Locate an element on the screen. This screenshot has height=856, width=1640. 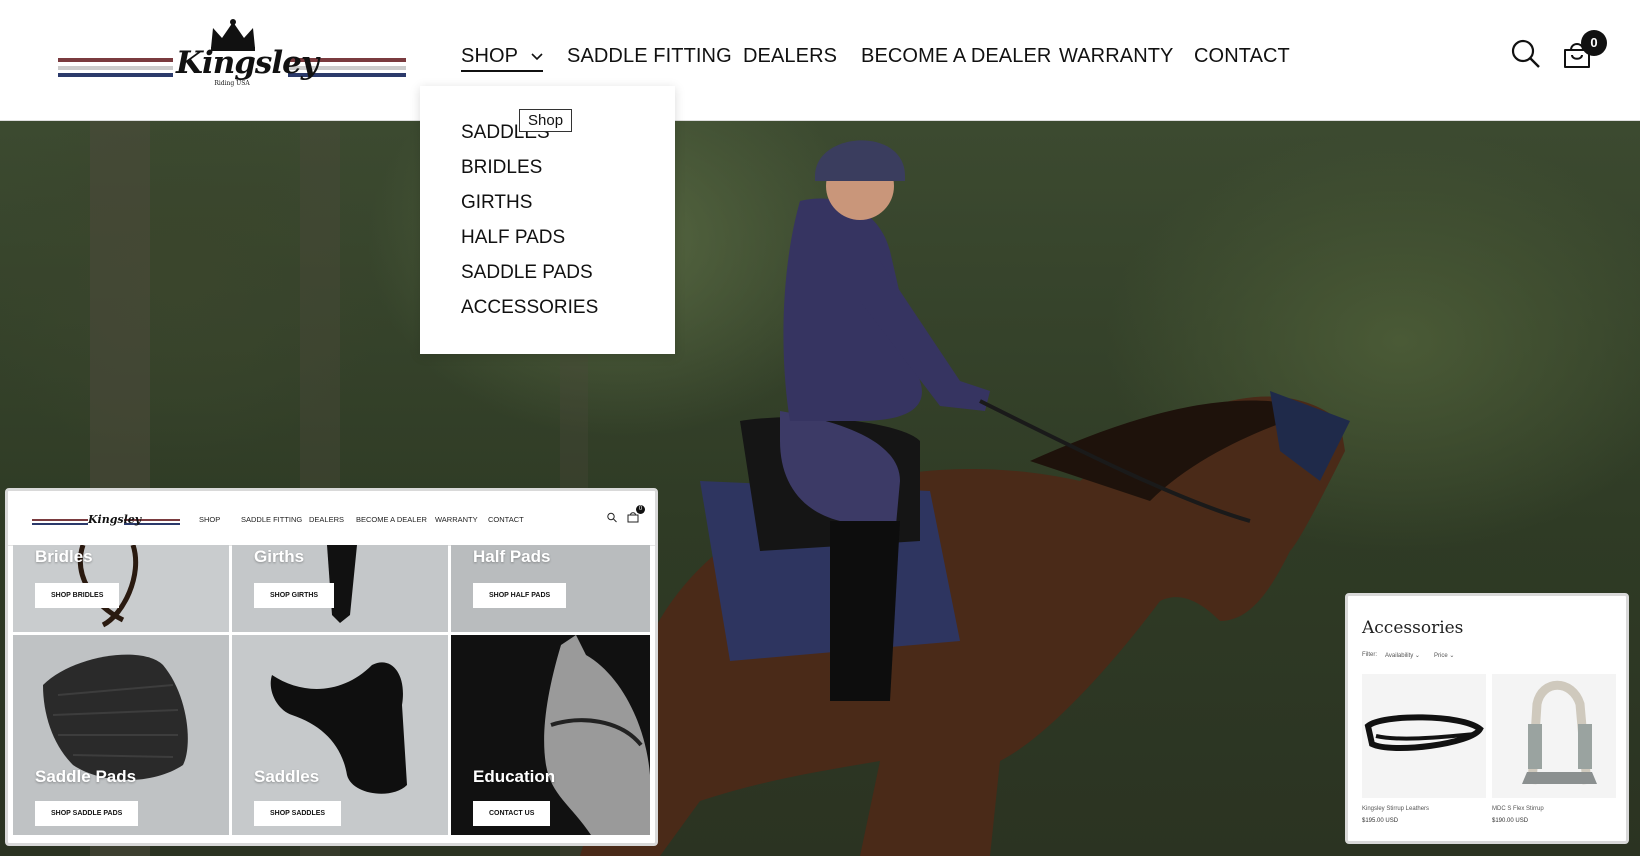
tile-title: Saddle Pads is located at coordinates (86, 776).